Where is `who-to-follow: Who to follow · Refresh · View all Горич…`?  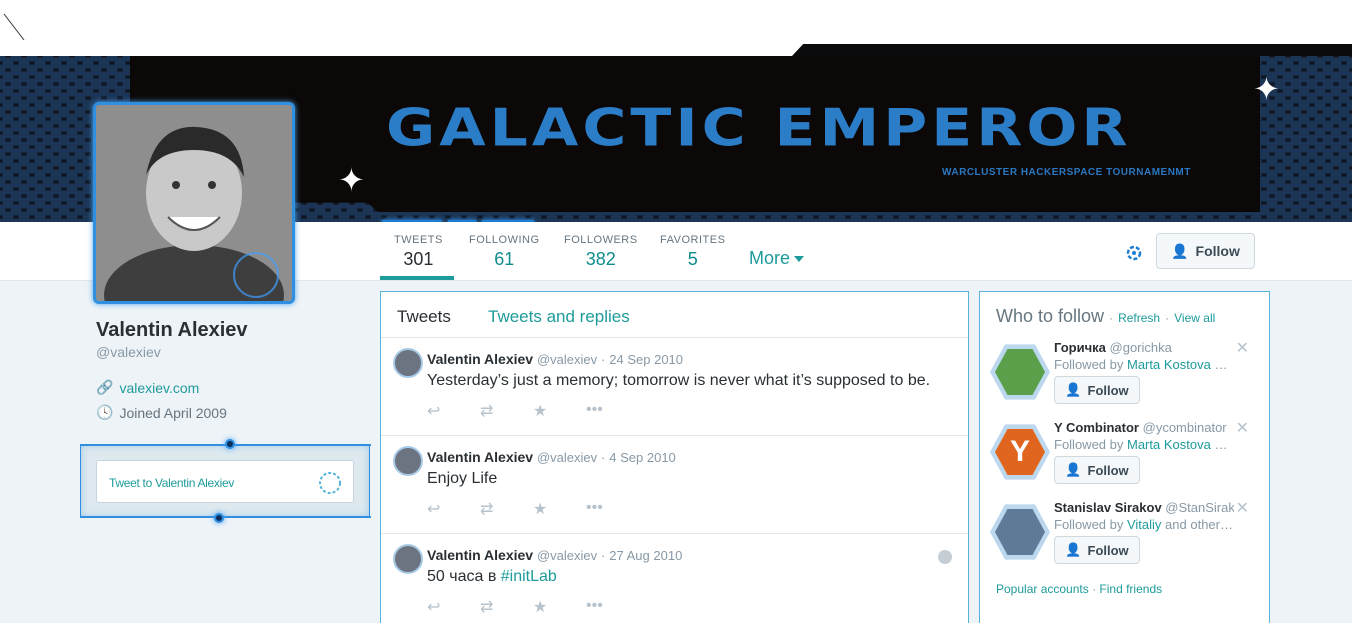
who-to-follow: Who to follow · Refresh · View all Горич… is located at coordinates (1124, 457).